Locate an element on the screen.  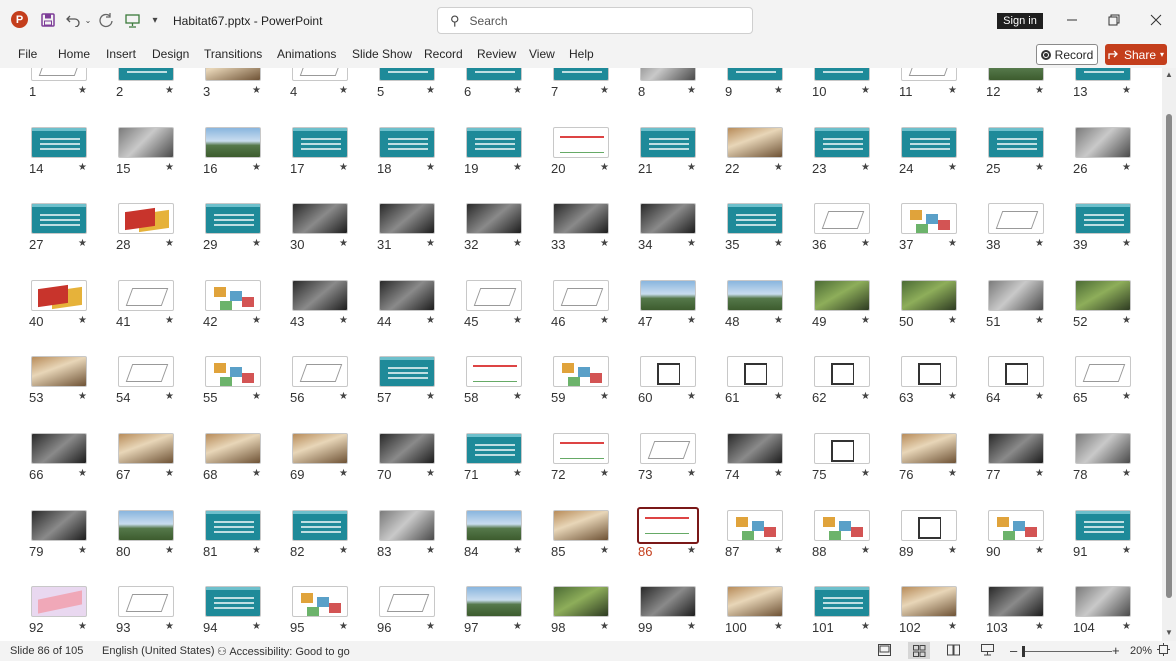
tab-file: File is located at coordinates (27, 54).